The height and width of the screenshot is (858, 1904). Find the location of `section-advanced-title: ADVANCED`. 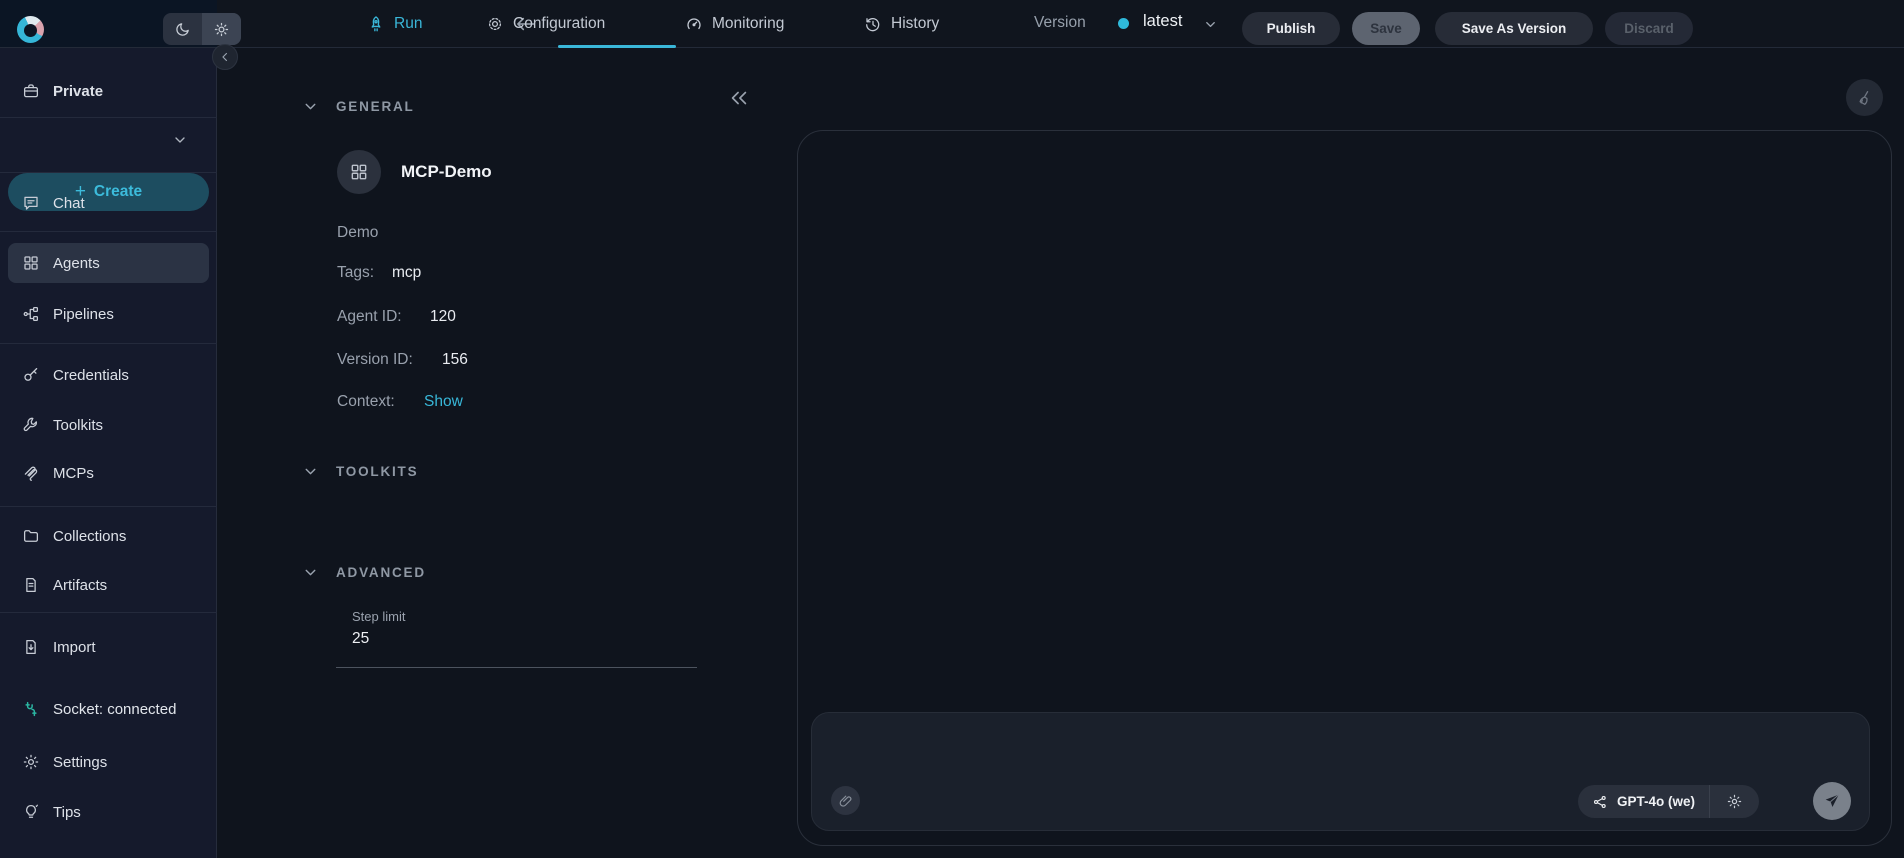

section-advanced-title: ADVANCED is located at coordinates (381, 572).